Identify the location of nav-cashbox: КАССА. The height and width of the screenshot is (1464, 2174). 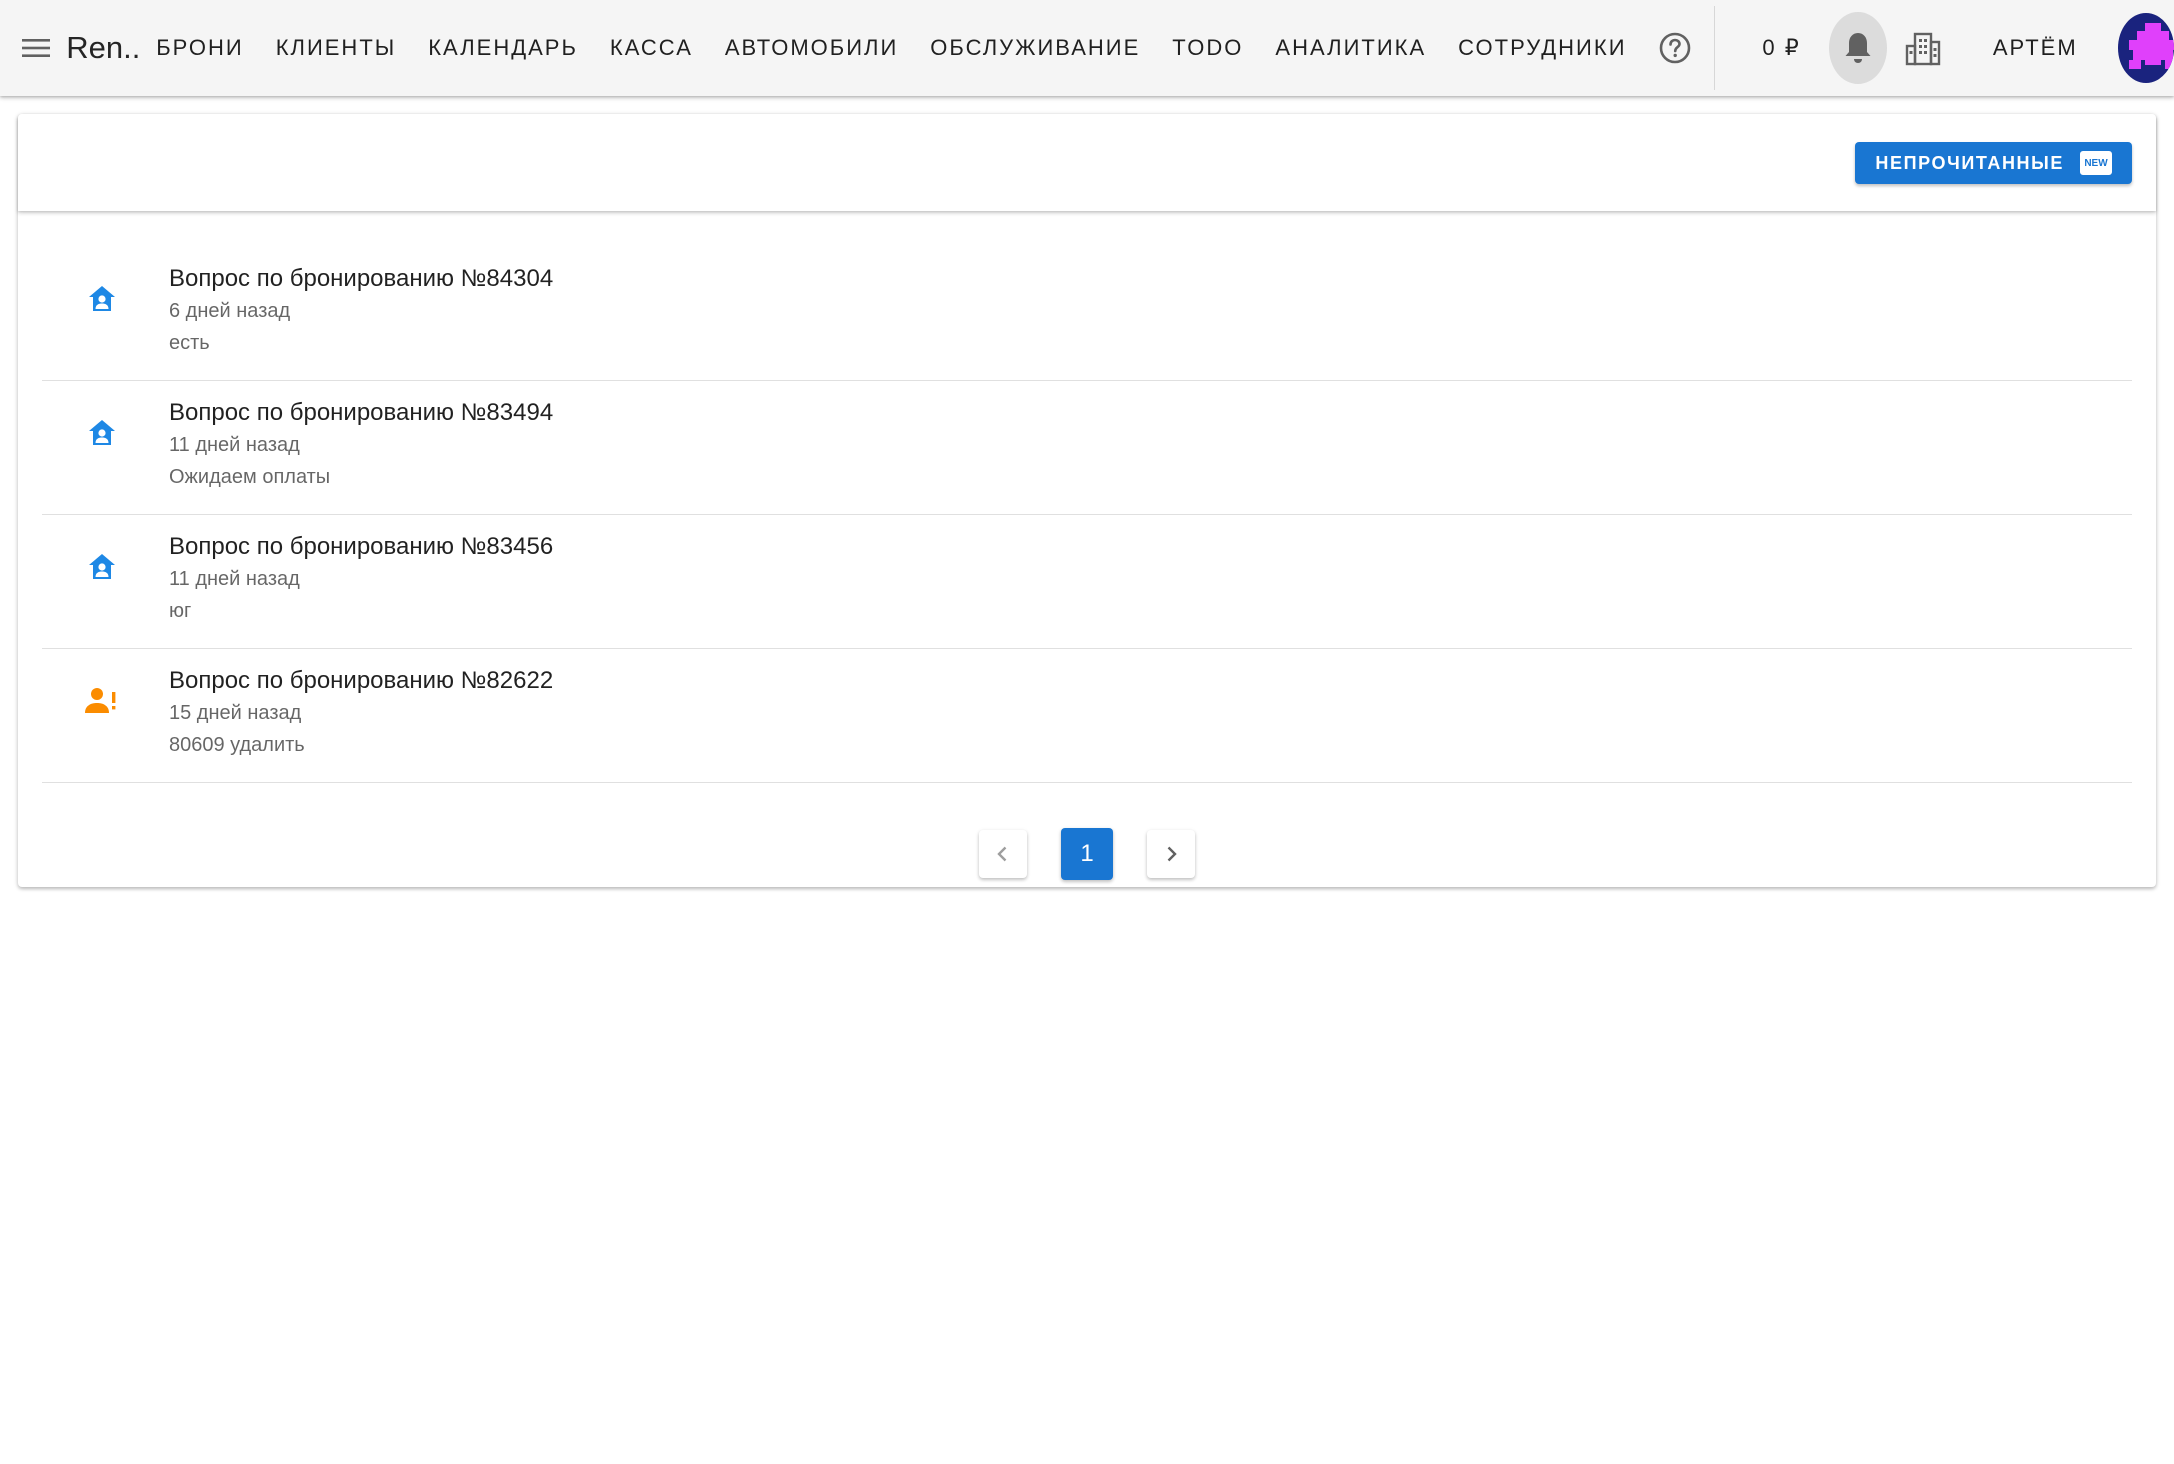
(651, 48).